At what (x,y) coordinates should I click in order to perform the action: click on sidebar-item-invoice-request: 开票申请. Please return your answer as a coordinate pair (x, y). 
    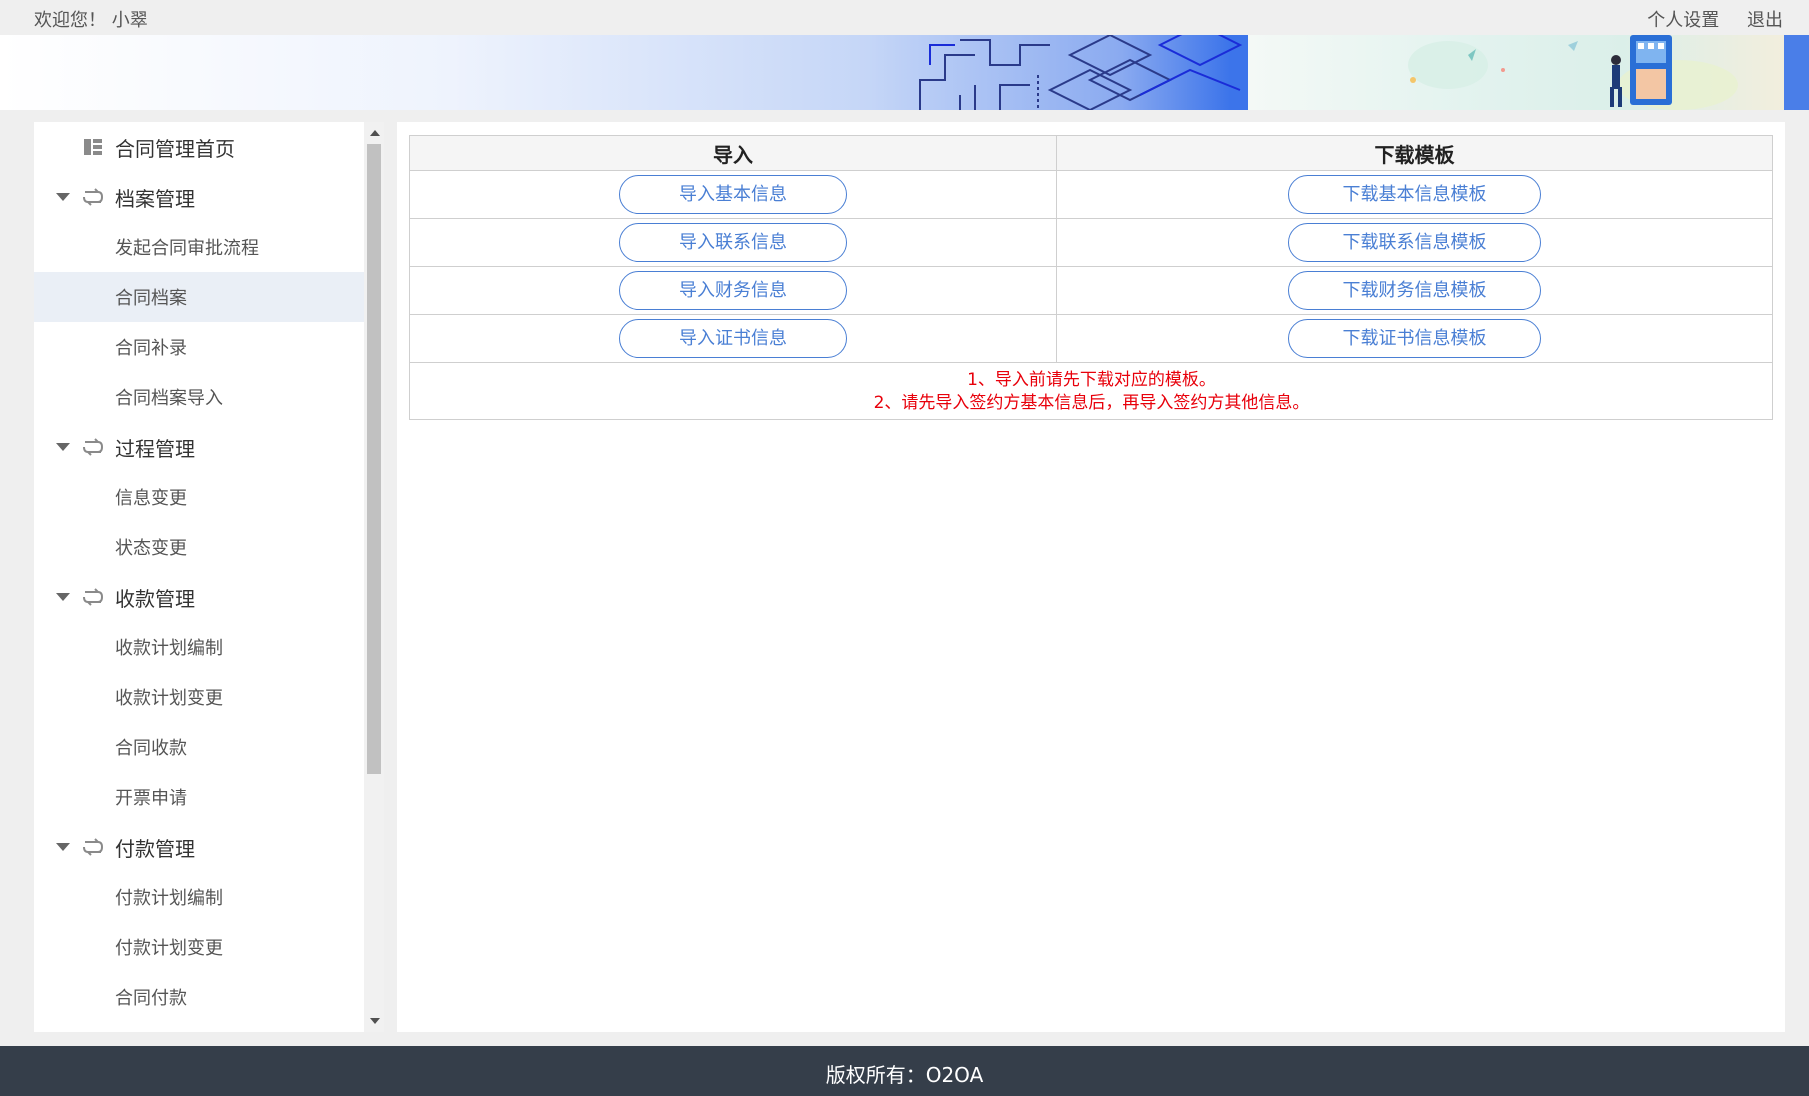
    Looking at the image, I should click on (199, 797).